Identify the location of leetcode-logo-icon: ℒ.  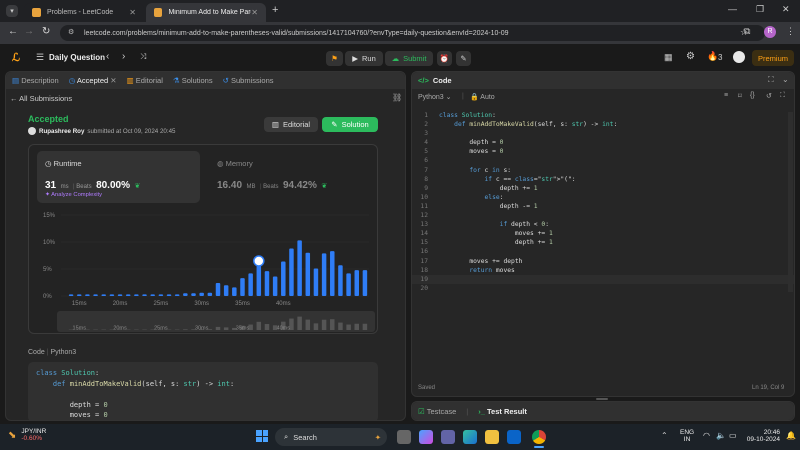
(16, 57).